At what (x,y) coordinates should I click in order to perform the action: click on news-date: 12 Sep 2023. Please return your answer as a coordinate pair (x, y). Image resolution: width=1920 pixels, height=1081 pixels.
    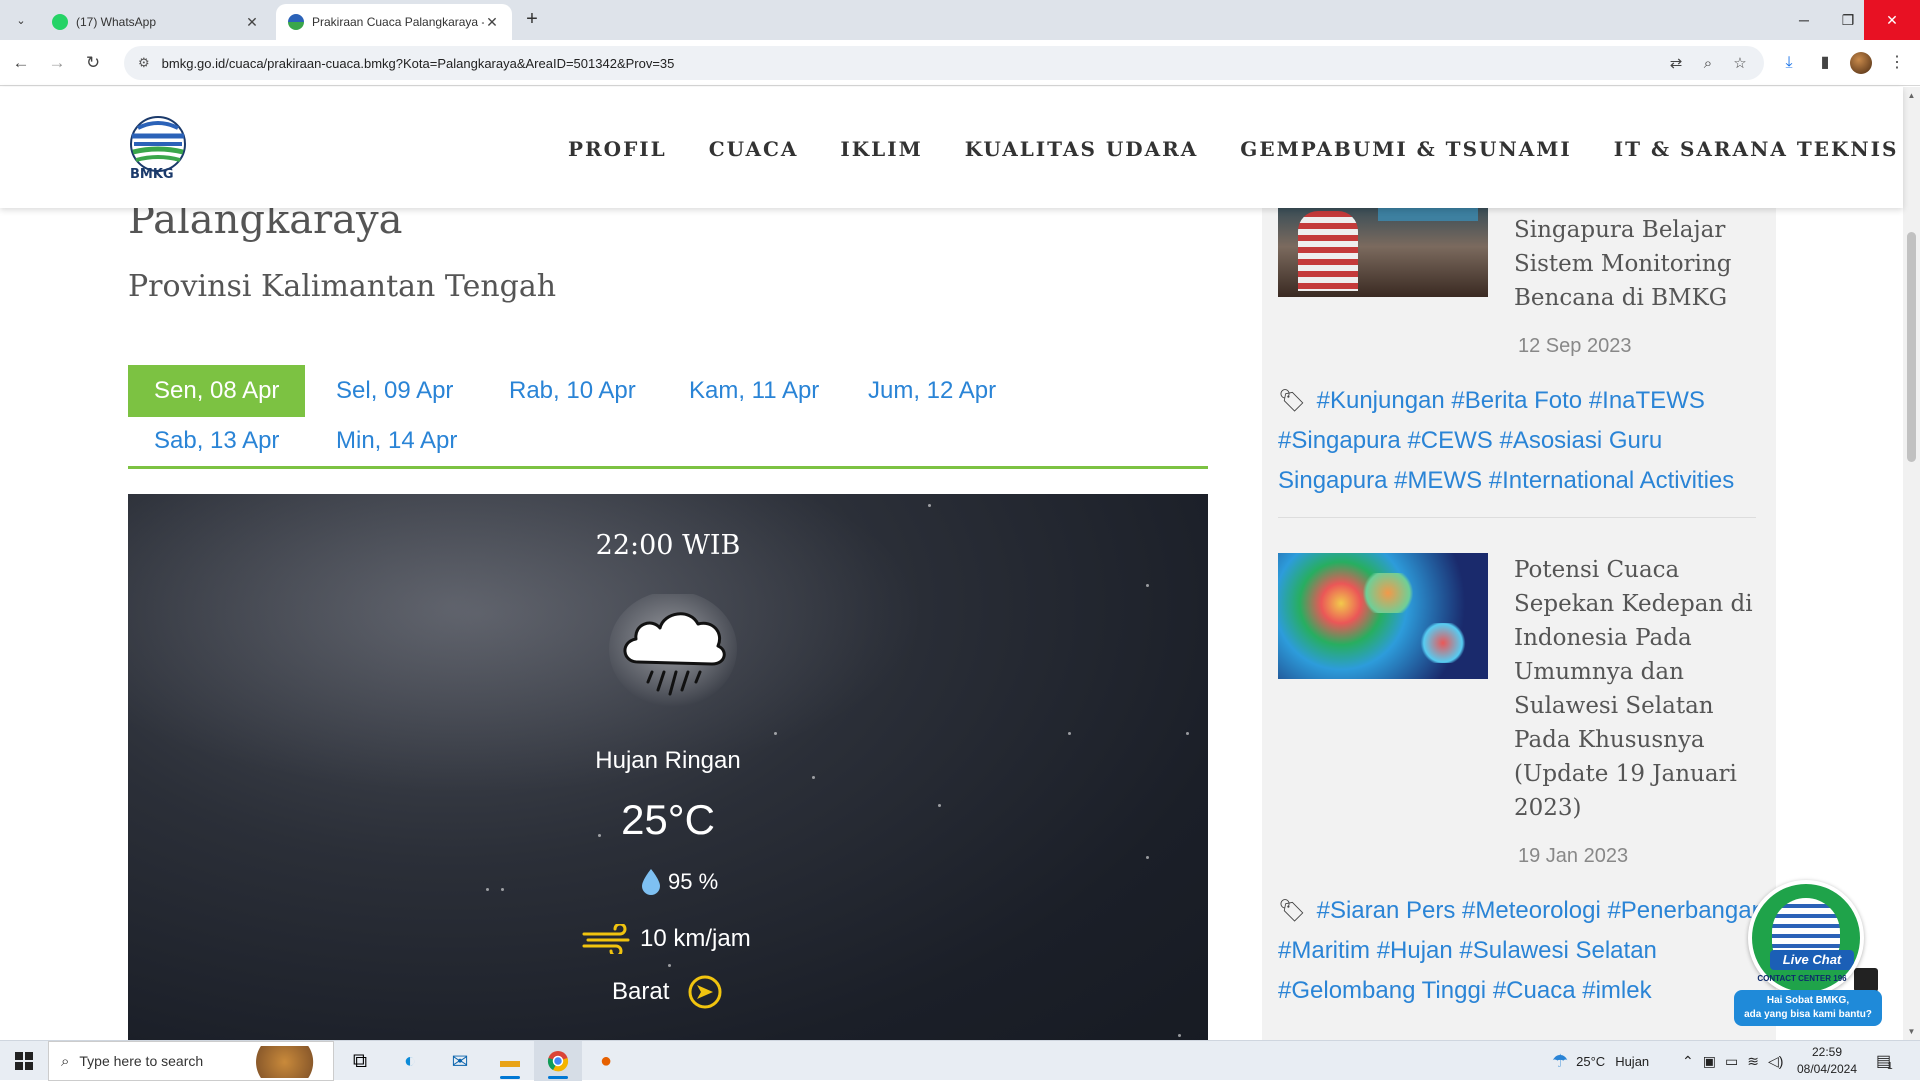
    Looking at the image, I should click on (1575, 346).